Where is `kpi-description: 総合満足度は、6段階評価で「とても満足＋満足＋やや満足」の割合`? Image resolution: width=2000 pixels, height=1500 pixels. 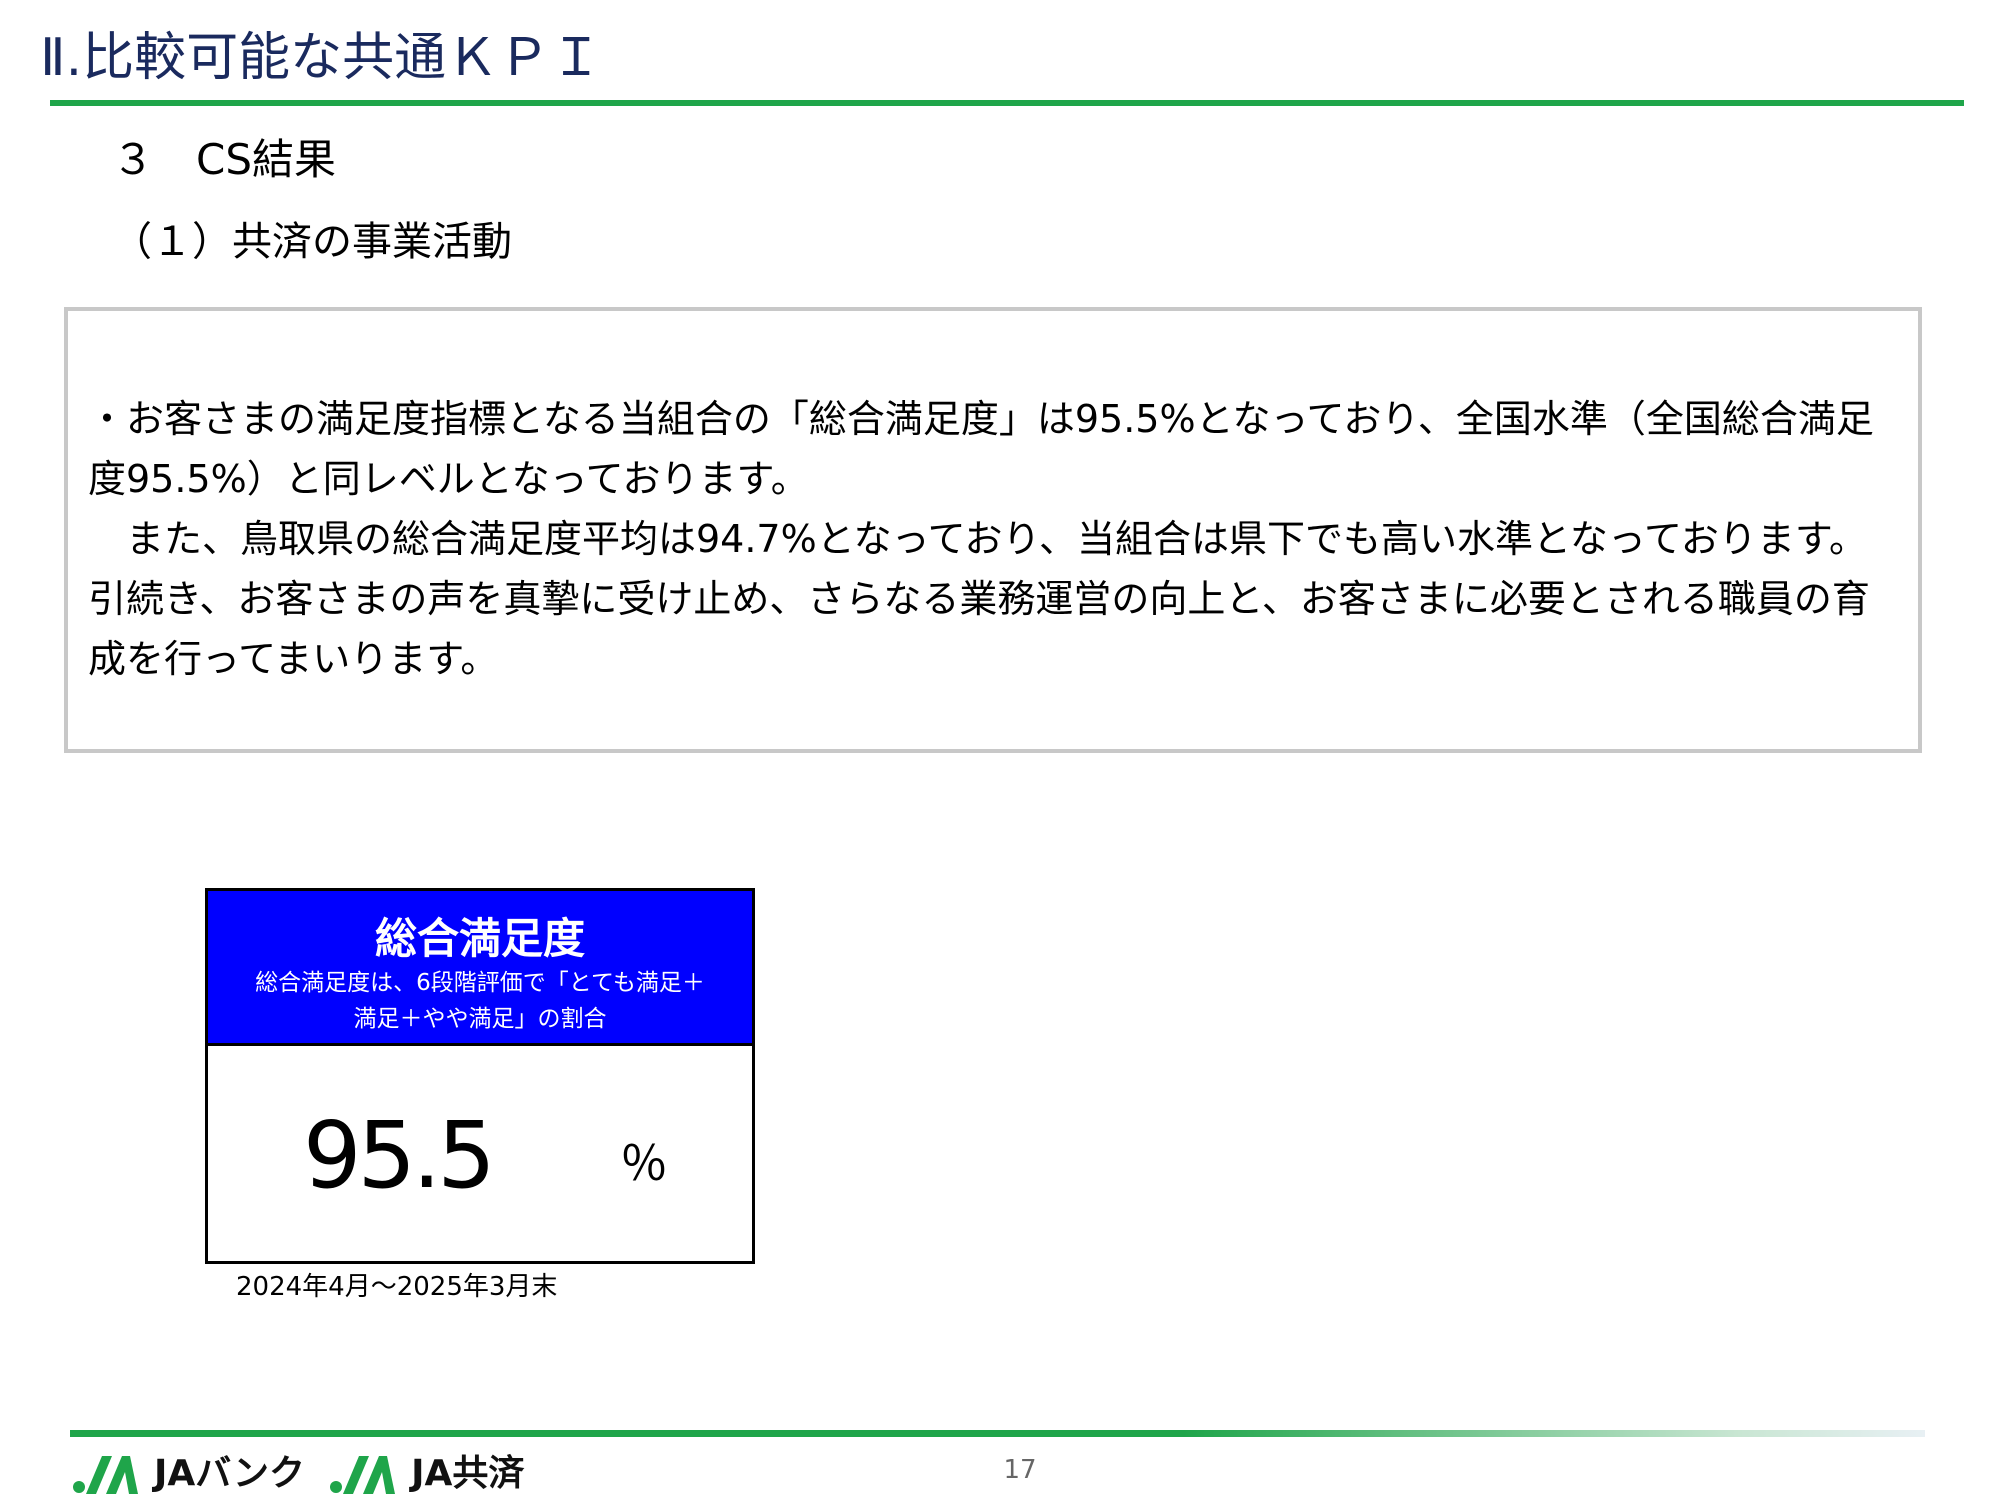 kpi-description: 総合満足度は、6段階評価で「とても満足＋満足＋やや満足」の割合 is located at coordinates (480, 1001).